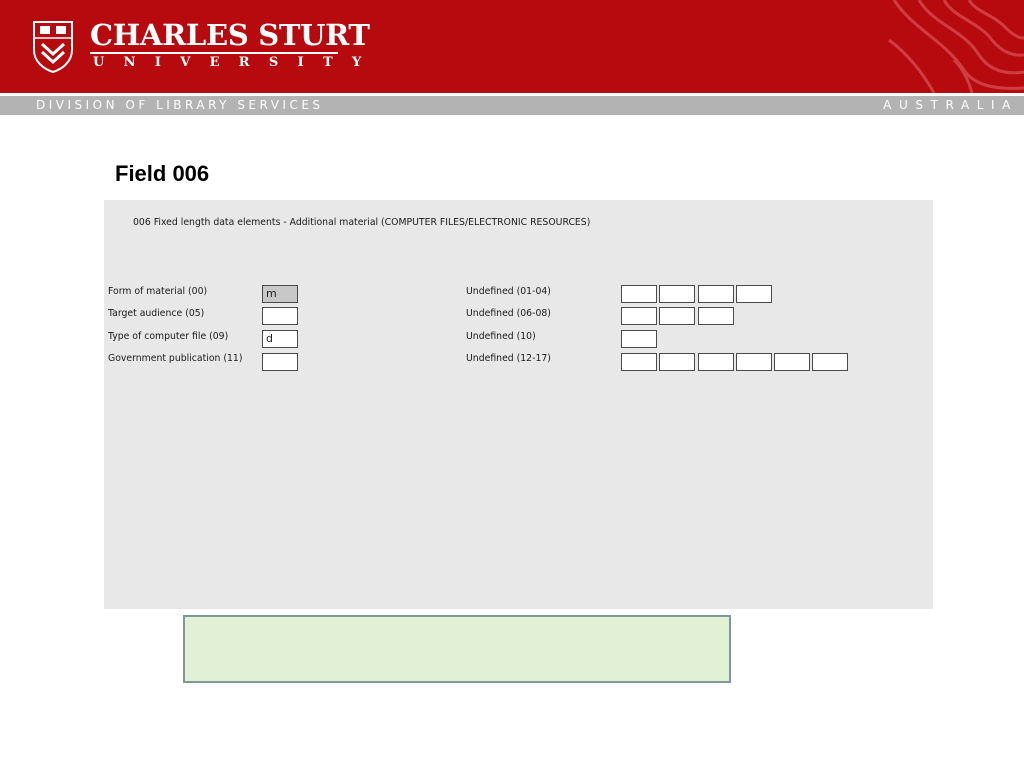 The image size is (1024, 768). Describe the element at coordinates (168, 336) in the screenshot. I see `field-label-type-of-computer-file: Type of computer file (09)` at that location.